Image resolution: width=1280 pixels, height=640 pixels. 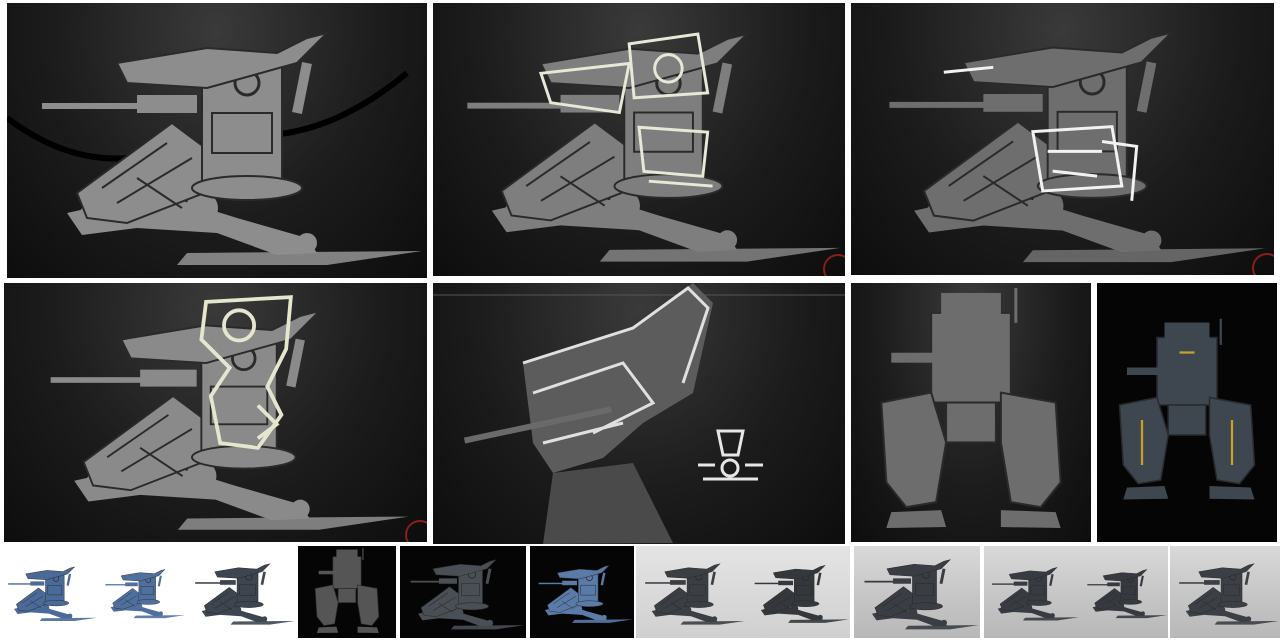 I want to click on mech-render-dark-gold-image, so click(x=463, y=592).